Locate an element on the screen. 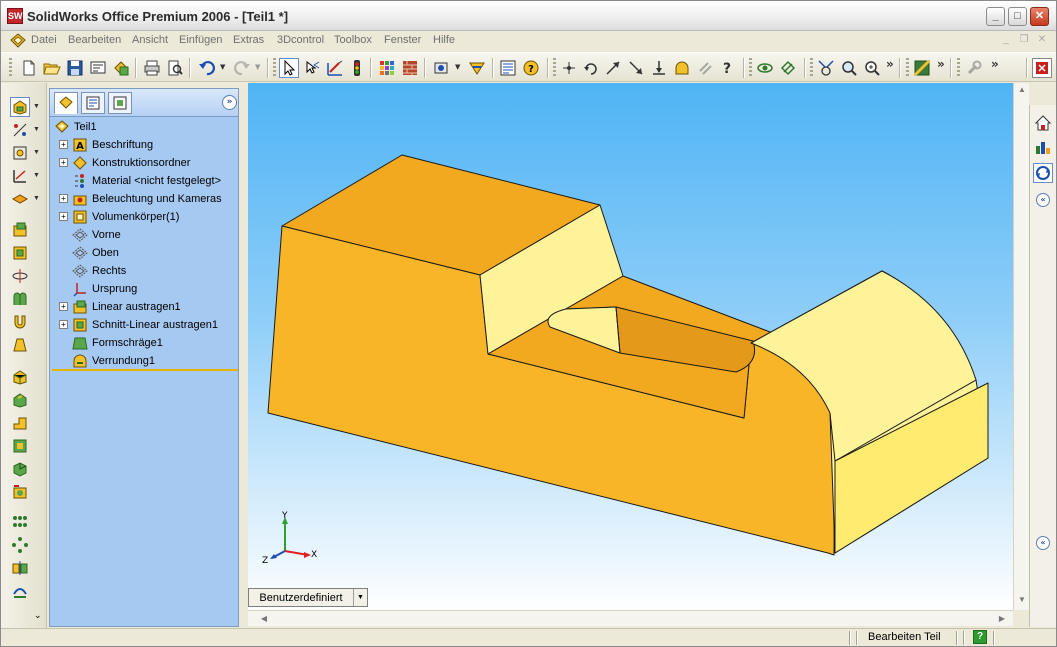 The height and width of the screenshot is (647, 1057). whats-wrong-icon: ? is located at coordinates (727, 68).